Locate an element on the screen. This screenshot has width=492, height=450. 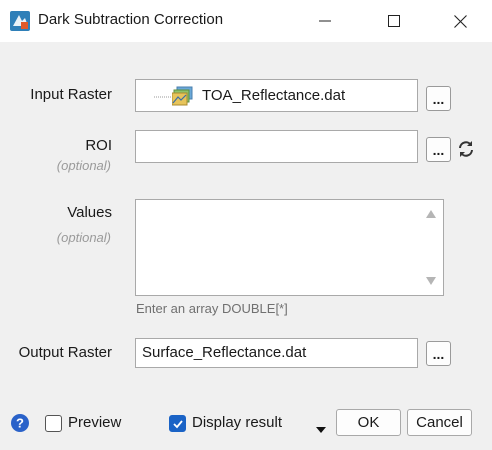
checkmark-icon is located at coordinates (178, 424).